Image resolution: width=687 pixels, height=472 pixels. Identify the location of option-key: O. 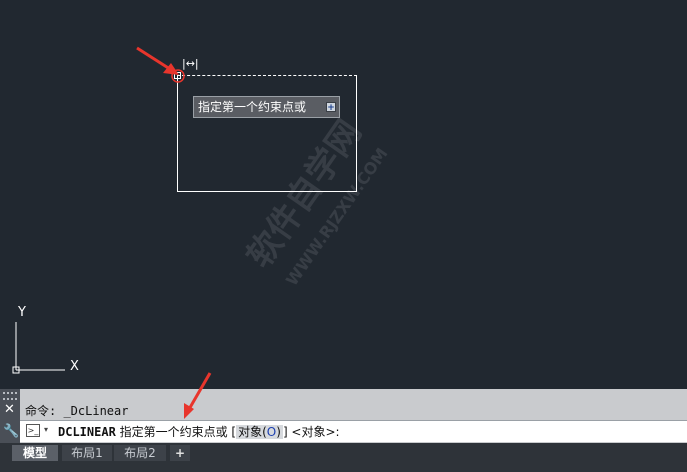
(271, 432).